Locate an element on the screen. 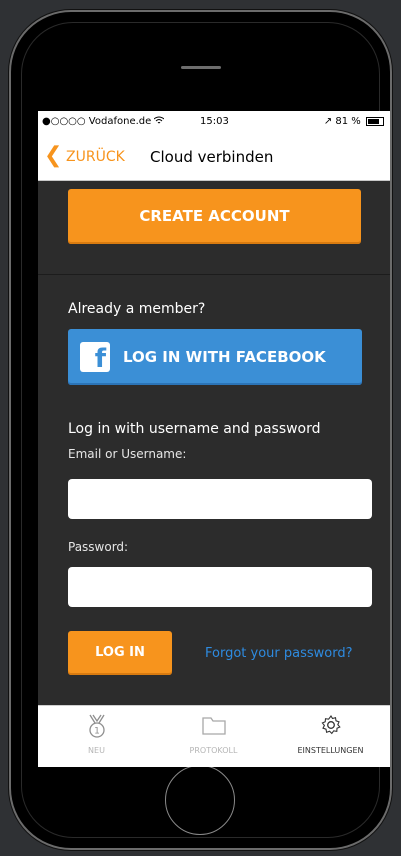 This screenshot has height=856, width=401. login-heading: Log in with username and password is located at coordinates (194, 429).